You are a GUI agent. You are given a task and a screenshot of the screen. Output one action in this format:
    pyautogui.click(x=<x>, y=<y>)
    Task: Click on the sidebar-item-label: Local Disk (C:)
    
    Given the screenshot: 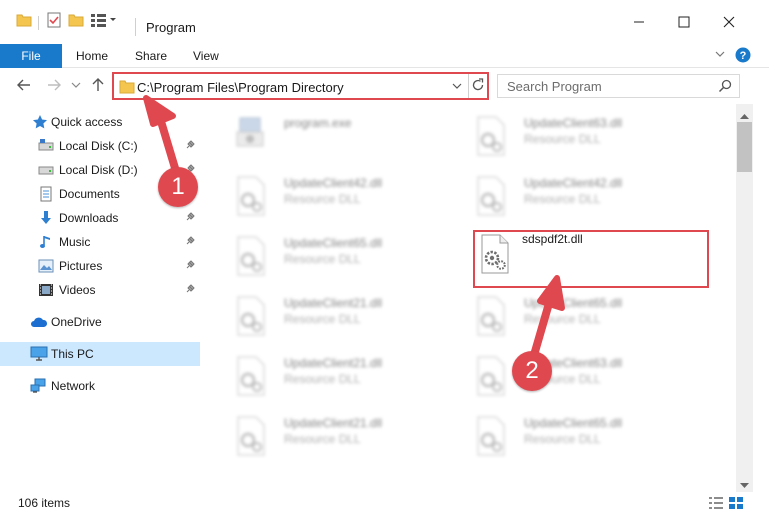 What is the action you would take?
    pyautogui.click(x=98, y=146)
    